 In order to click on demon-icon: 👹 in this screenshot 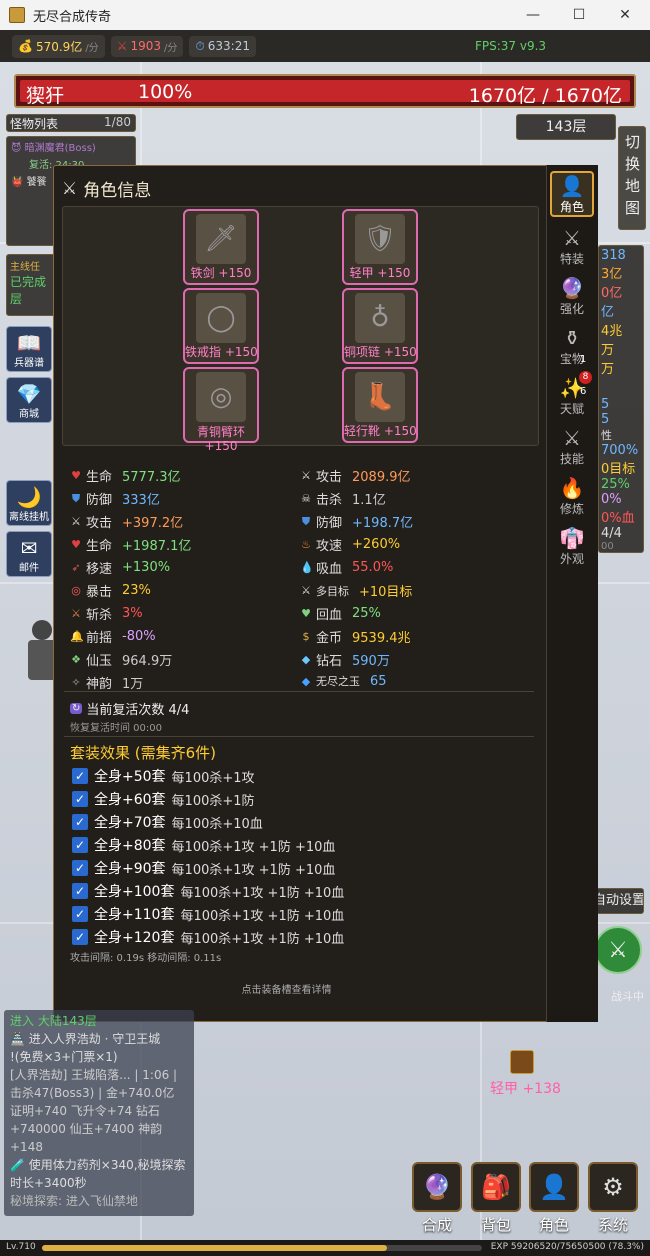, I will do `click(17, 182)`.